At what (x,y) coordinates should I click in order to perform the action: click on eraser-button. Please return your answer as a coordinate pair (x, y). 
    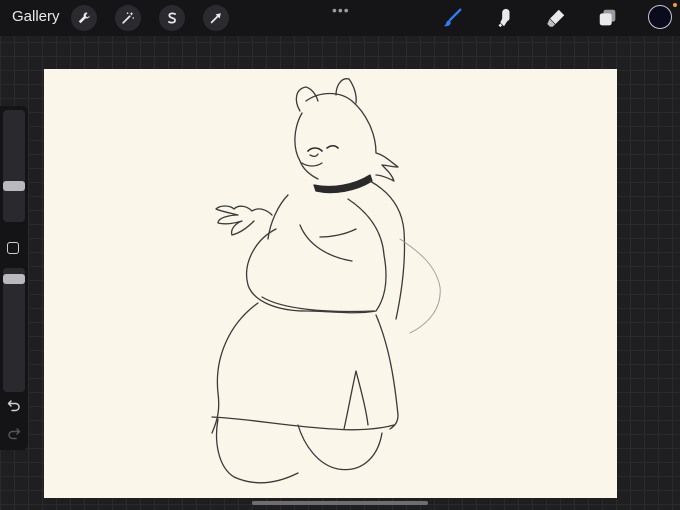
    Looking at the image, I should click on (556, 18).